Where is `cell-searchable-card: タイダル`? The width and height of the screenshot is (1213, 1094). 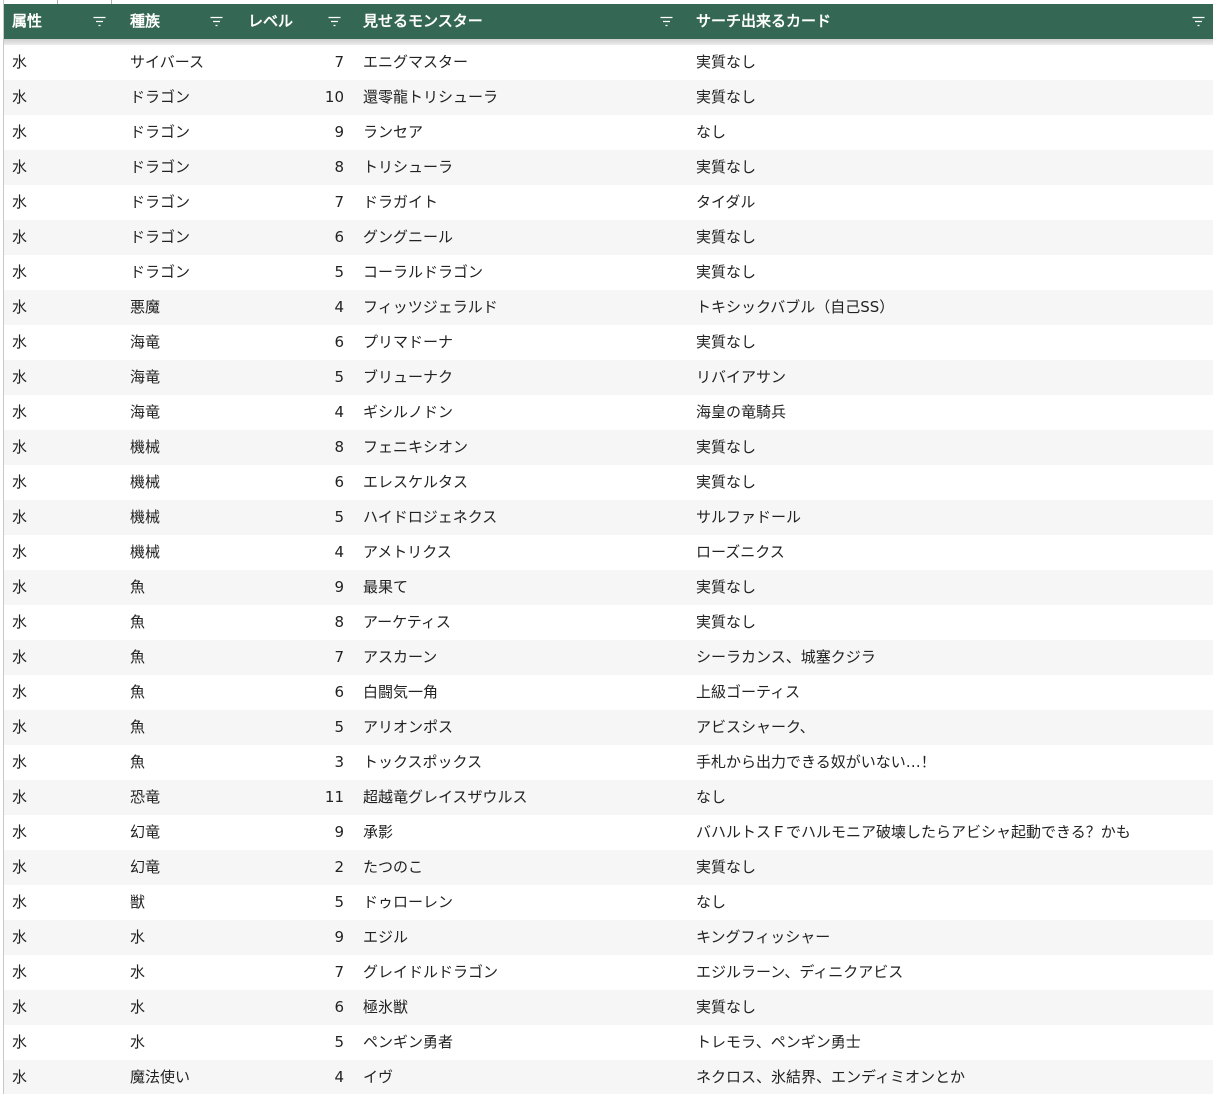
cell-searchable-card: タイダル is located at coordinates (953, 202).